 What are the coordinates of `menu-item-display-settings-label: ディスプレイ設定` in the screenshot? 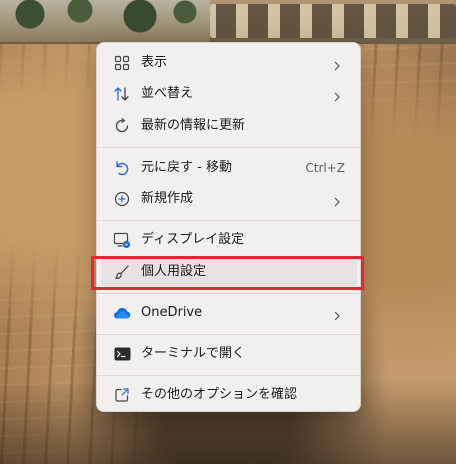 It's located at (193, 239).